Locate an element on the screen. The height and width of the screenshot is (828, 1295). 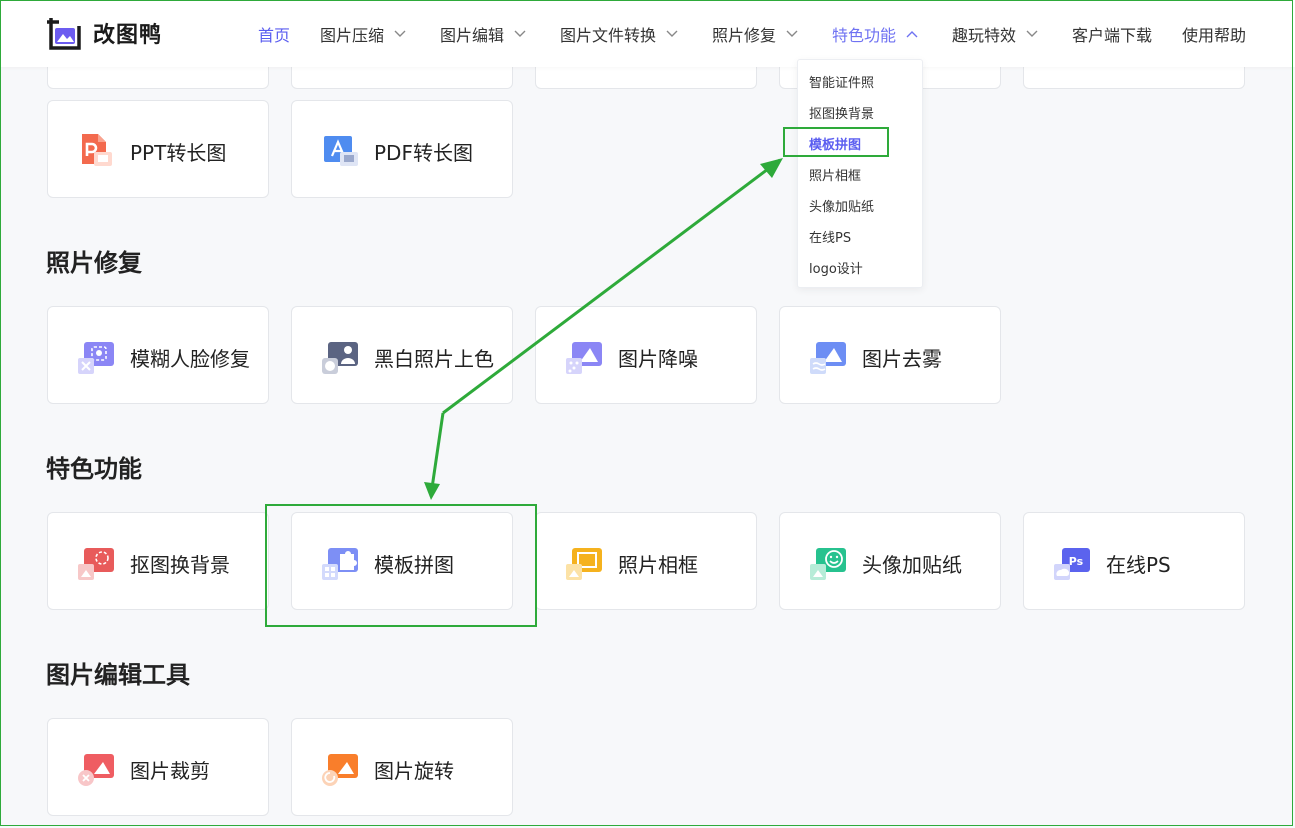
dropdown-item-logo-design: logo设计 is located at coordinates (836, 267).